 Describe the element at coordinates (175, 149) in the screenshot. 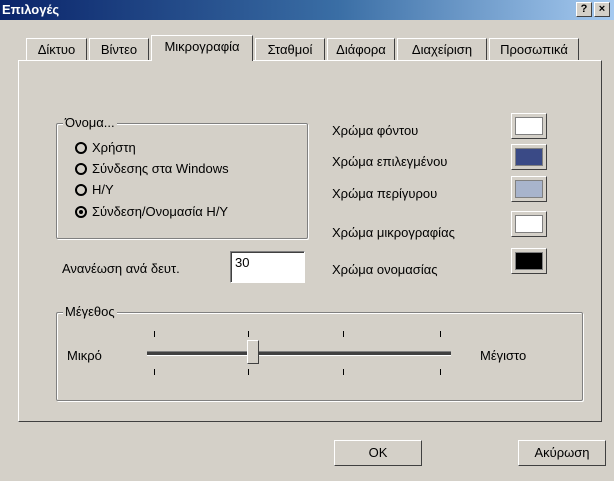

I see `radio-user: Χρήστη` at that location.